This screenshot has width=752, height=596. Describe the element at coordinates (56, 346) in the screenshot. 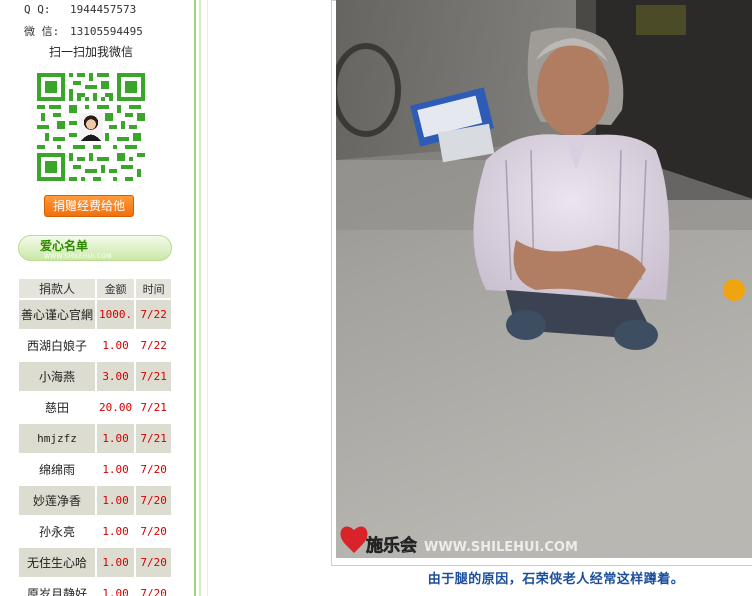

I see `donor-name: 西湖白娘子` at that location.